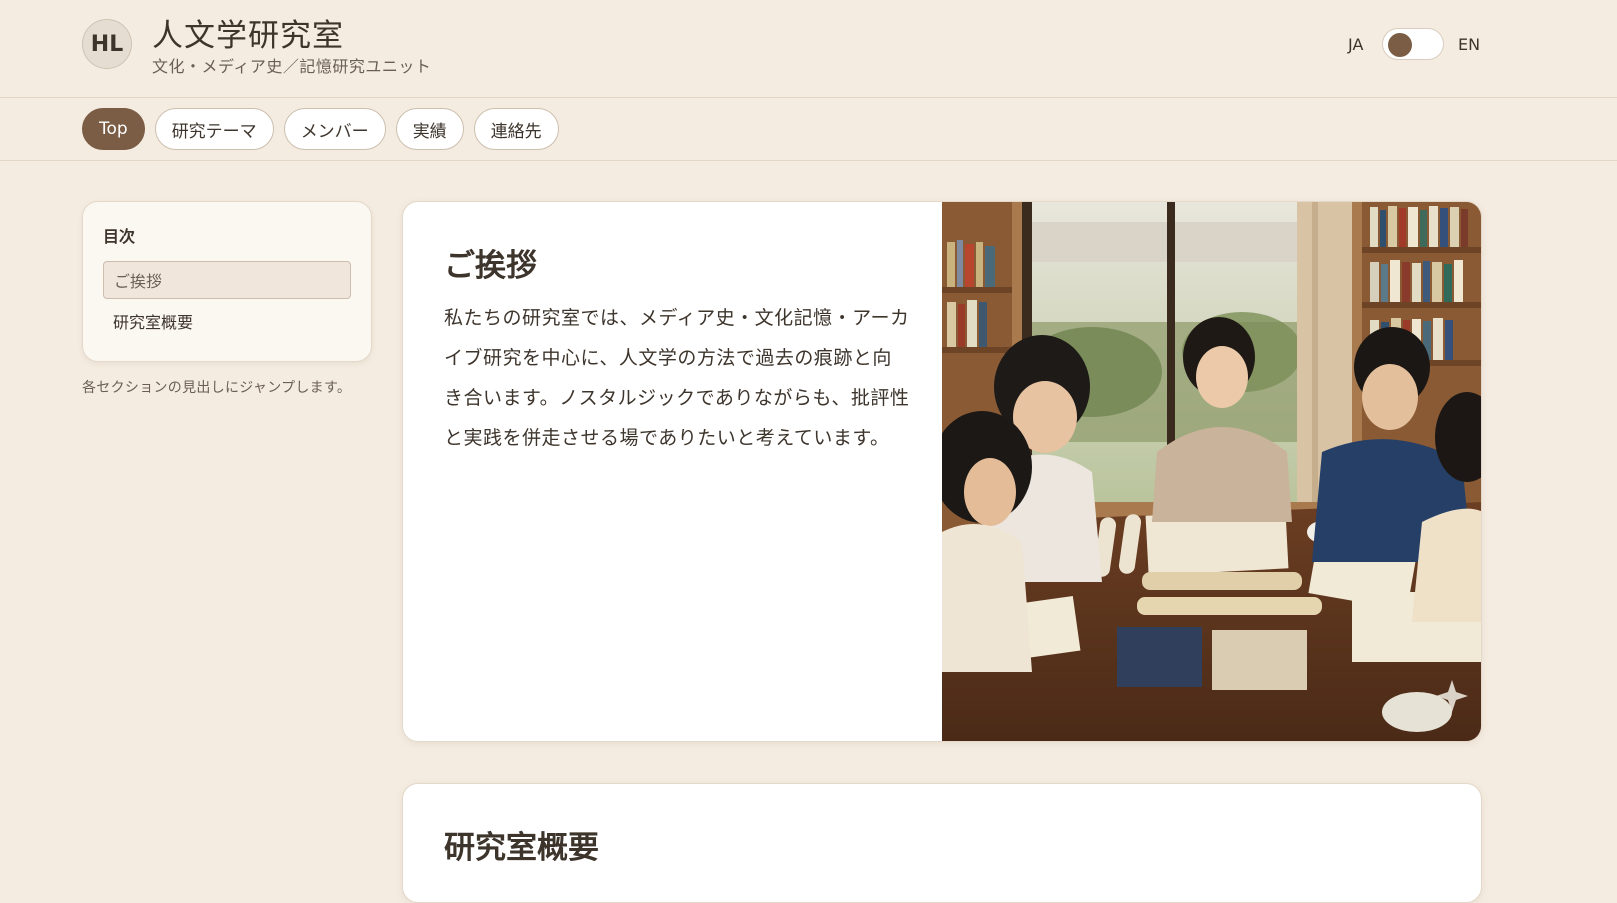 The height and width of the screenshot is (903, 1617). I want to click on lang-label-ja: JA, so click(1355, 44).